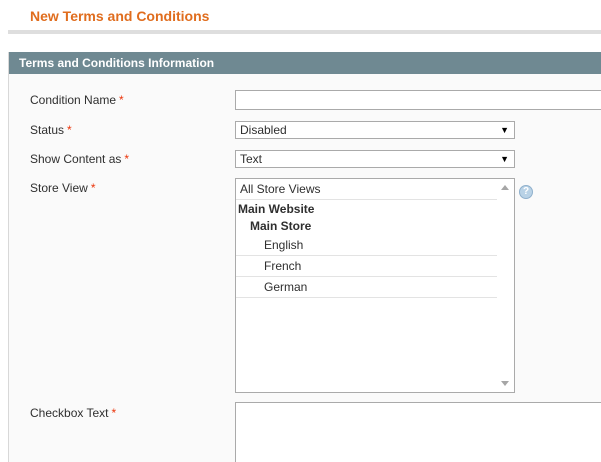 This screenshot has width=601, height=462. Describe the element at coordinates (418, 100) in the screenshot. I see `condition-name-input` at that location.